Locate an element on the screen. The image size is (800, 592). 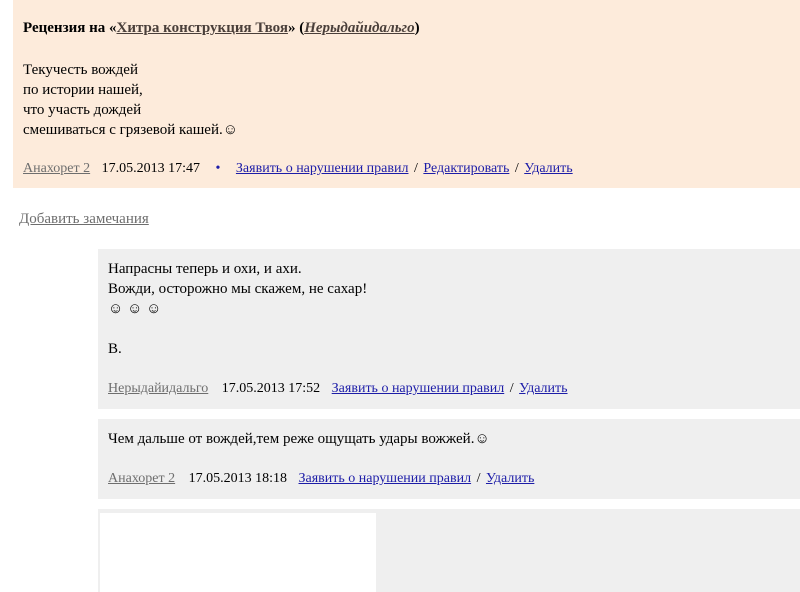
work-author-link: Нерыдайидальго is located at coordinates (359, 28).